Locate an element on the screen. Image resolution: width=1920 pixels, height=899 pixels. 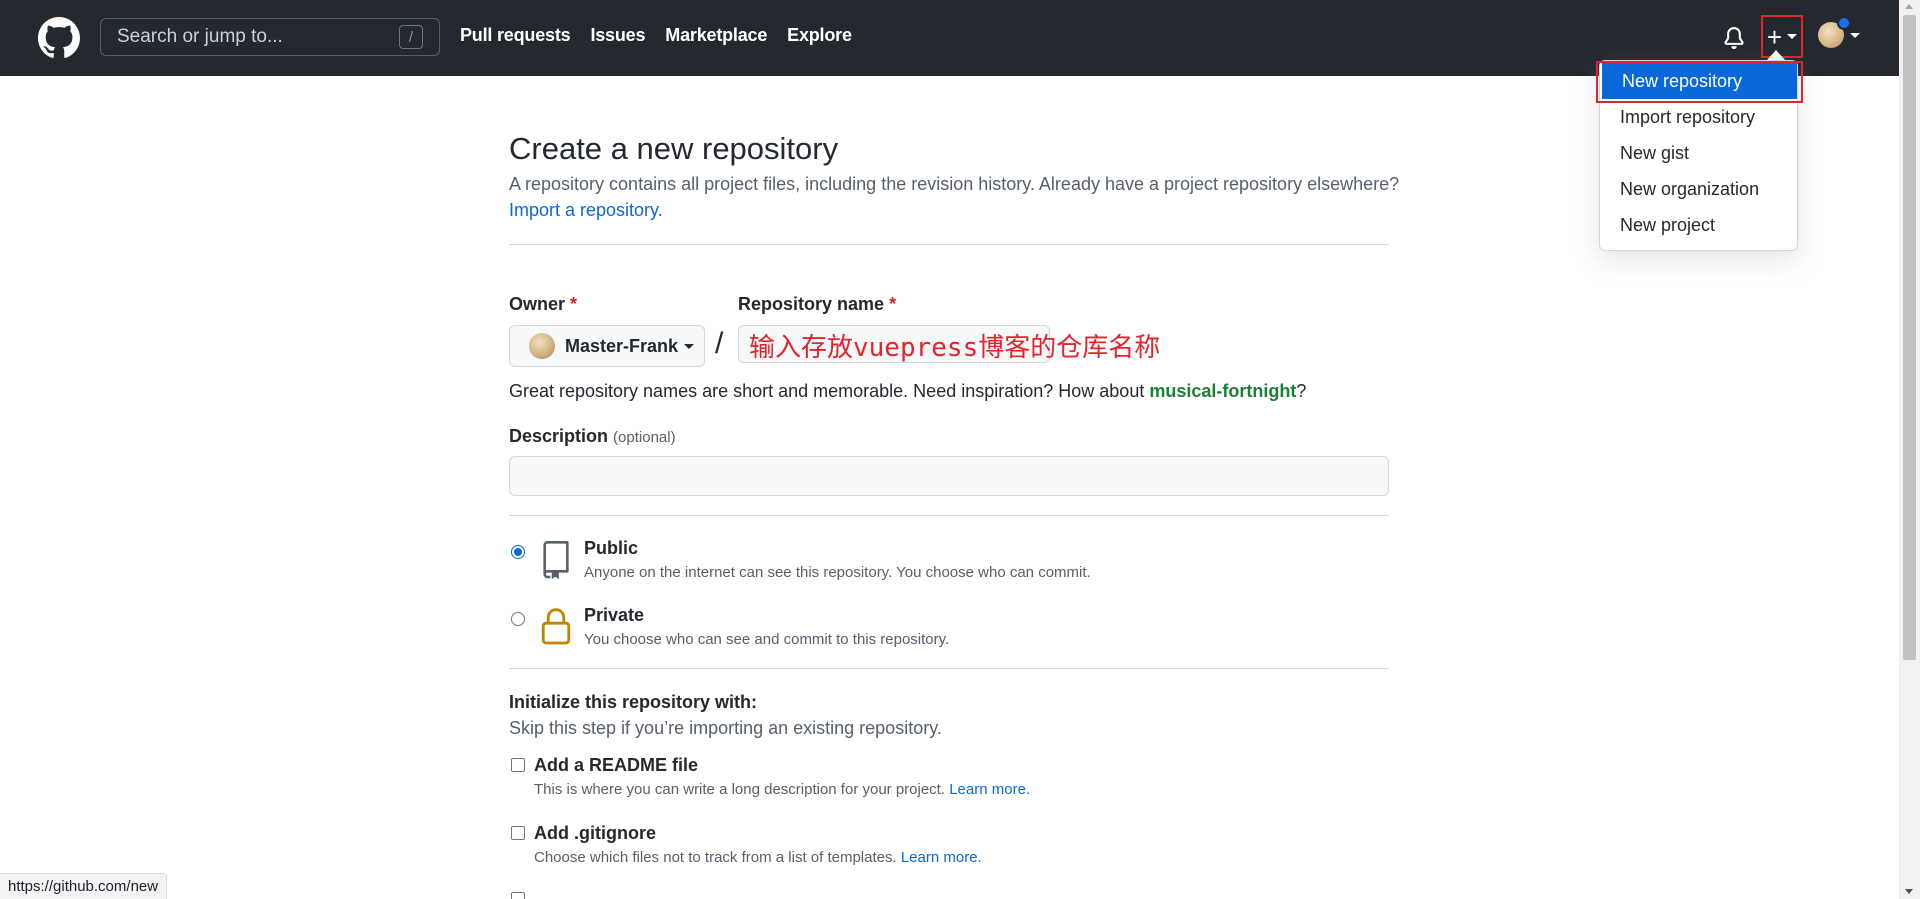
plus-icon: + is located at coordinates (1774, 36).